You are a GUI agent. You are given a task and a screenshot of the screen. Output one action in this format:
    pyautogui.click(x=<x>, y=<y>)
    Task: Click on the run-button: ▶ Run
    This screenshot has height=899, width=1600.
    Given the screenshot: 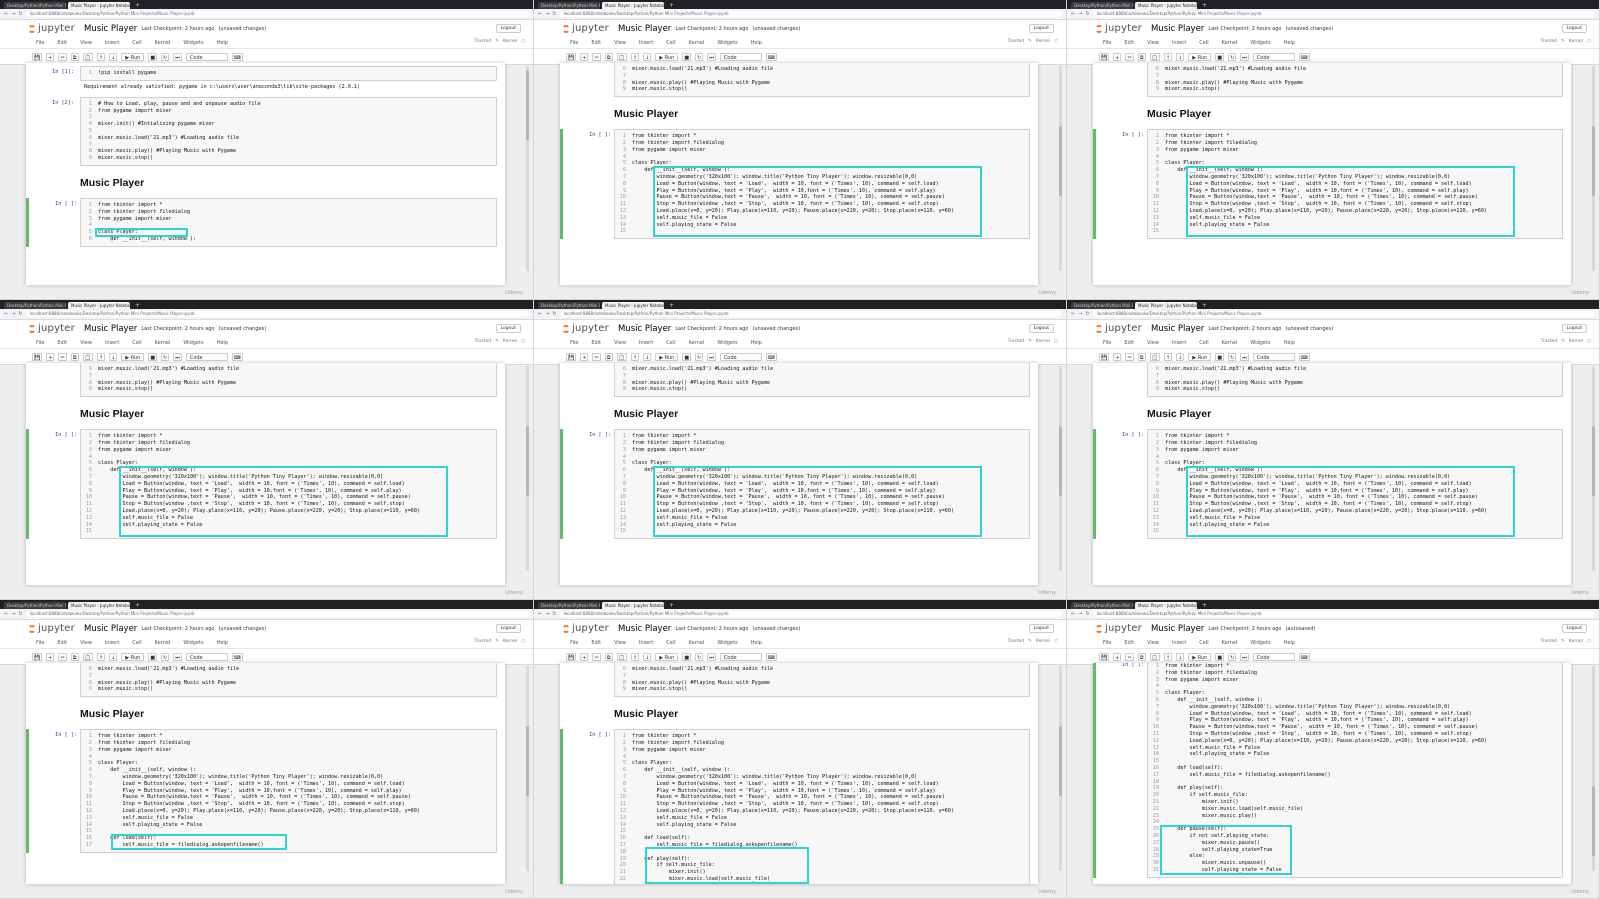 What is the action you would take?
    pyautogui.click(x=133, y=656)
    